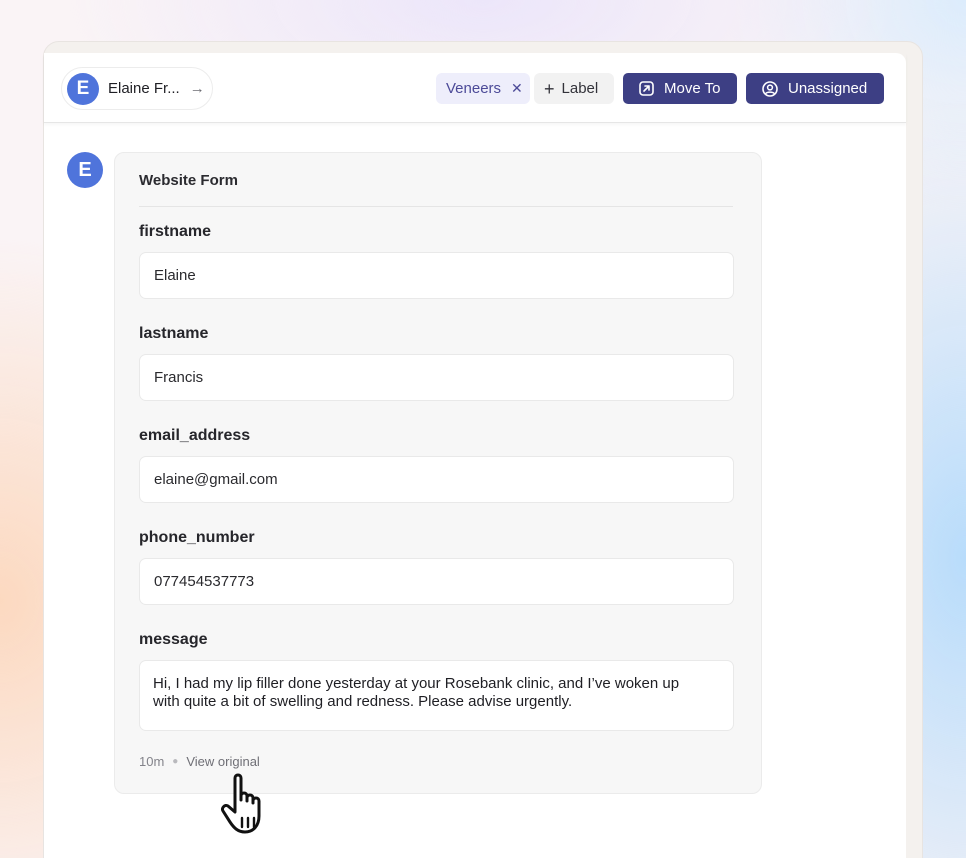 This screenshot has width=966, height=858. Describe the element at coordinates (770, 88) in the screenshot. I see `user-circle-icon` at that location.